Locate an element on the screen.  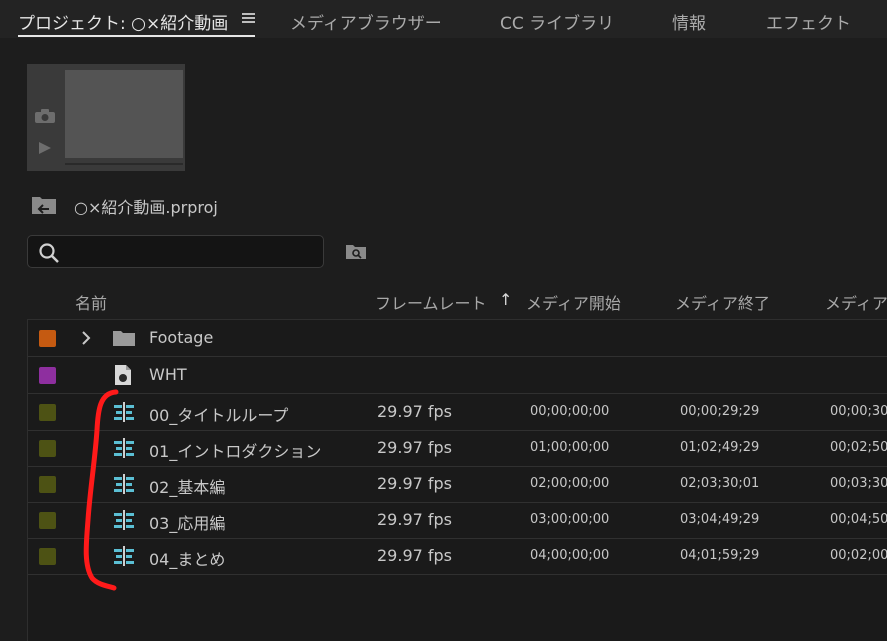
item-media-end: 00;00;29;29 is located at coordinates (720, 411).